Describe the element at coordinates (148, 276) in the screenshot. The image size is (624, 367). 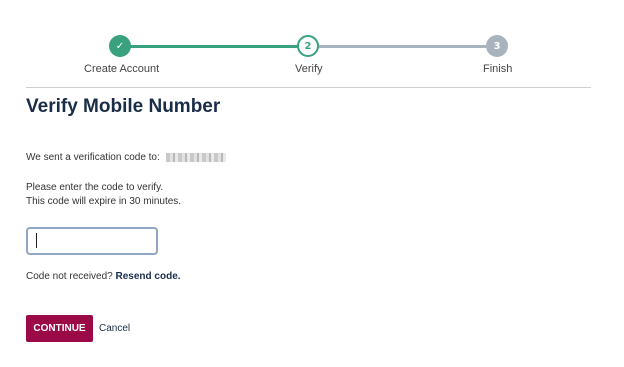
I see `resend-code-link: Resend code.` at that location.